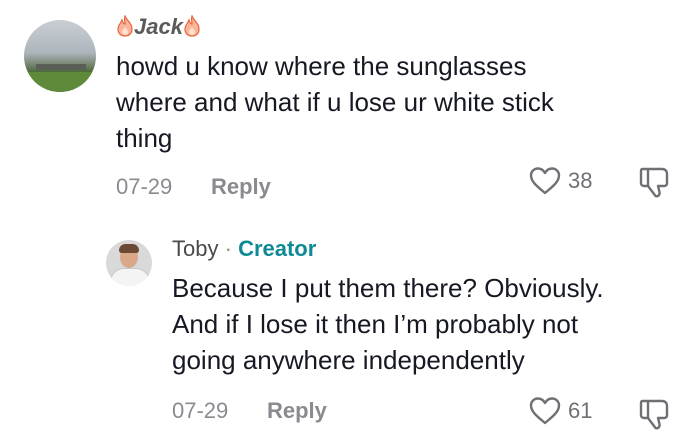 This screenshot has height=444, width=700. Describe the element at coordinates (335, 102) in the screenshot. I see `comment-text-line: where and what if u lose ur white stick` at that location.